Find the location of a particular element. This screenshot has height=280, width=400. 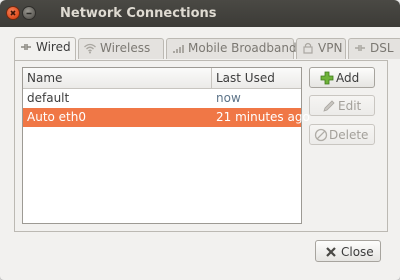

title-bar: Network Connections is located at coordinates (200, 13).